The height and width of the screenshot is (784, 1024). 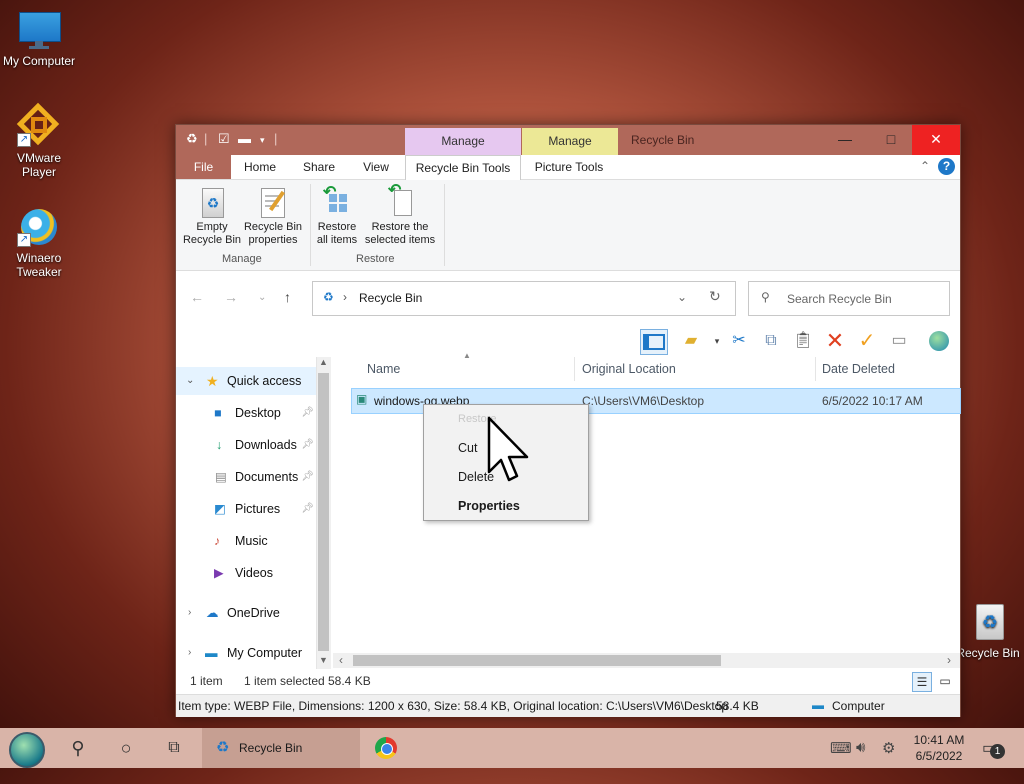 I want to click on details-view-icon: ☰, so click(x=922, y=682).